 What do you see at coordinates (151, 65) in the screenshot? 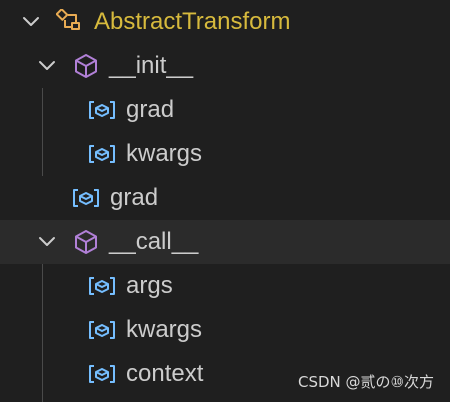
I see `tree-item-label: __init__` at bounding box center [151, 65].